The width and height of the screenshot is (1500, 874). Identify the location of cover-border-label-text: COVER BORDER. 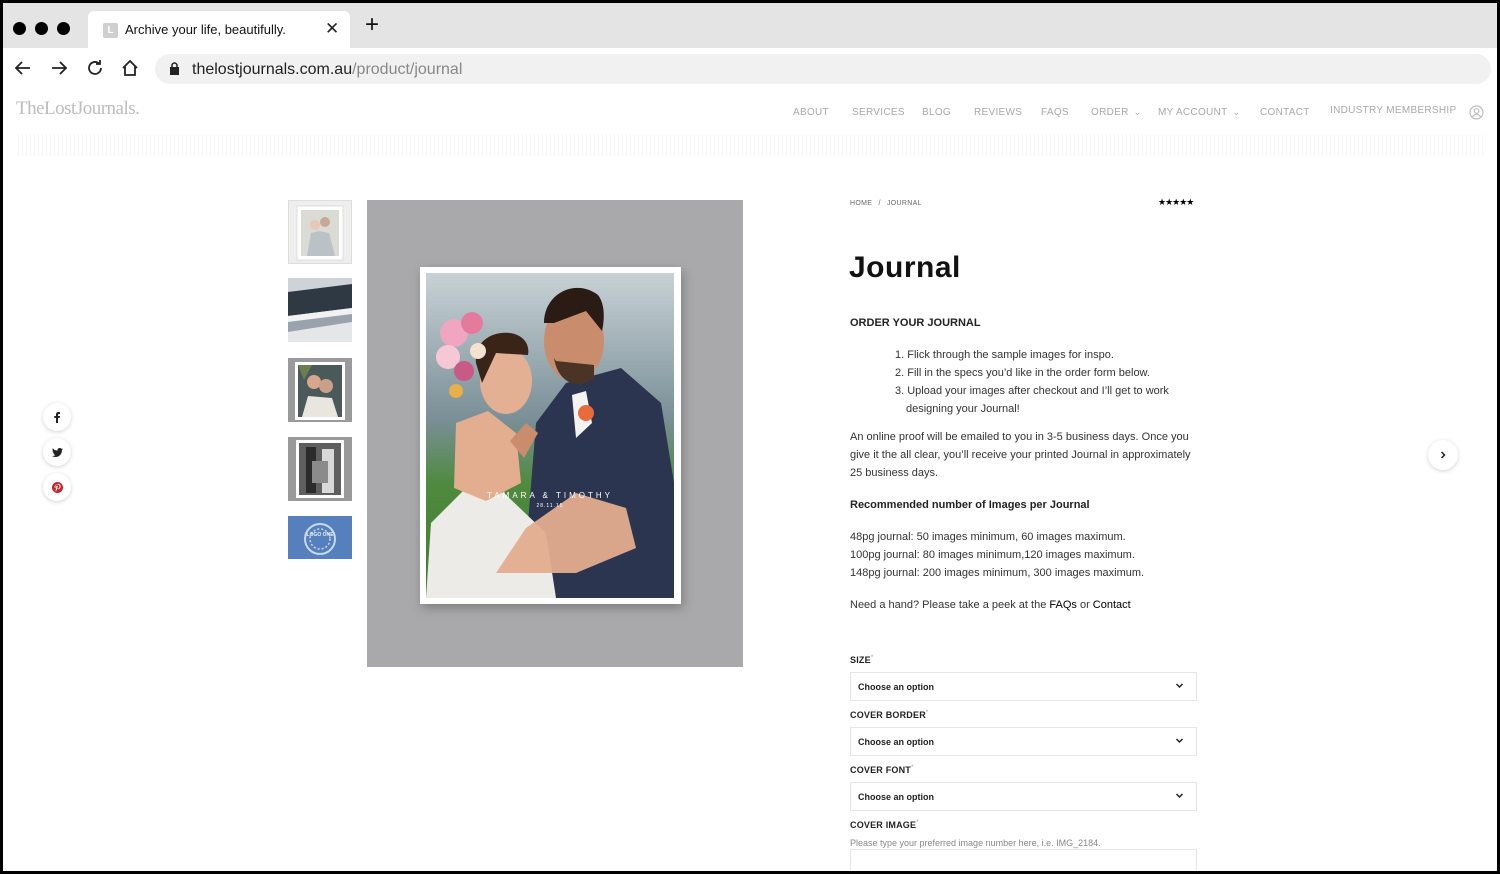
(888, 715).